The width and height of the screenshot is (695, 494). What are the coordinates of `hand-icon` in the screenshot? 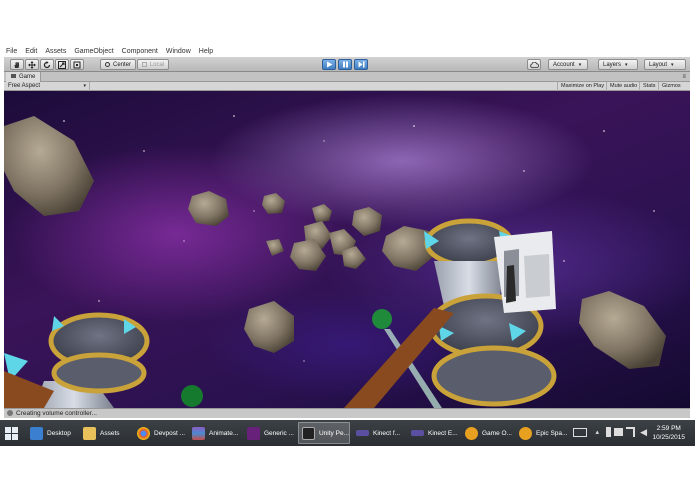 It's located at (16, 64).